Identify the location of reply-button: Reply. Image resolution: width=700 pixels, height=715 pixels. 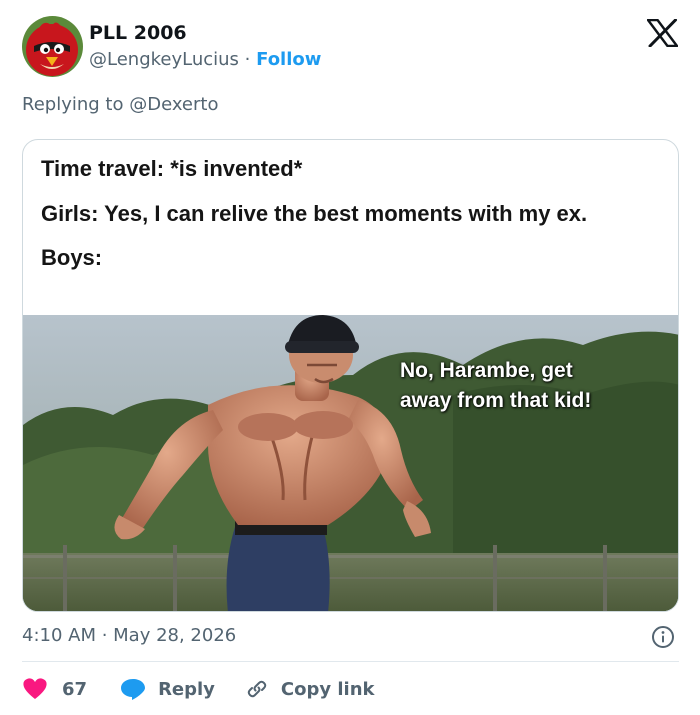
(167, 689).